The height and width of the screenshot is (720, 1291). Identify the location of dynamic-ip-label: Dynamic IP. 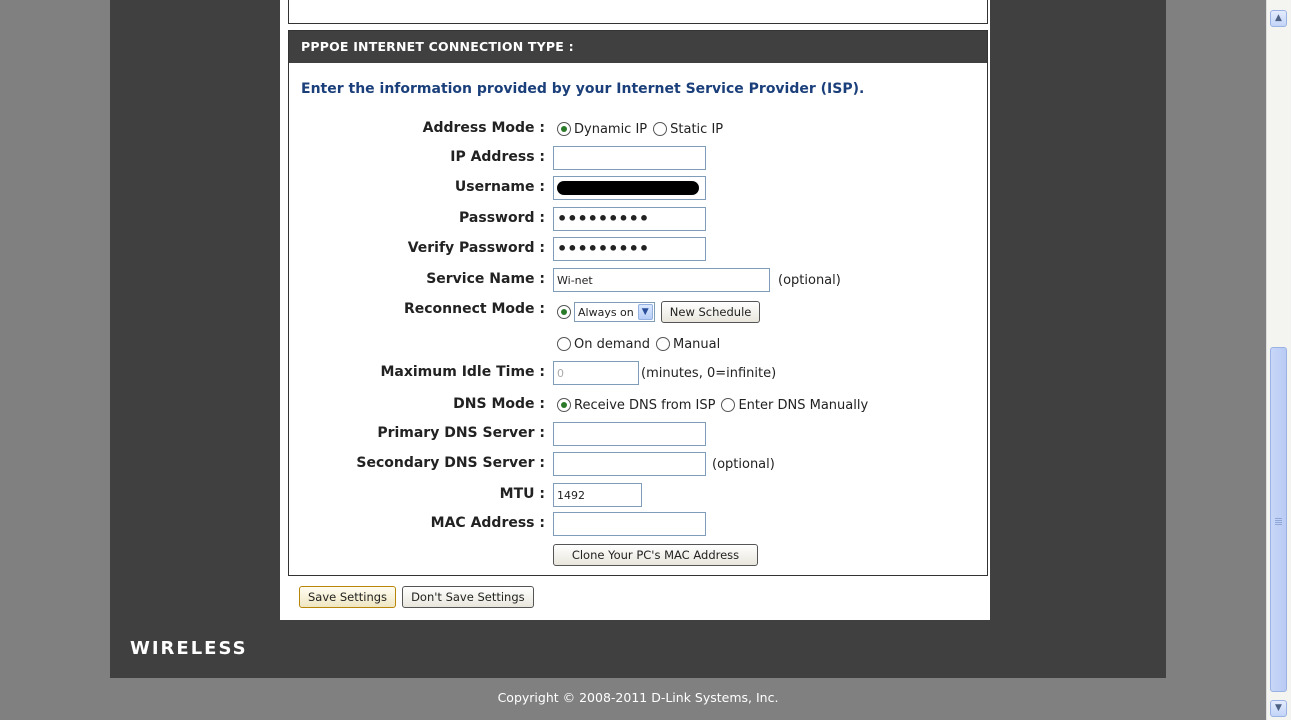
(611, 129).